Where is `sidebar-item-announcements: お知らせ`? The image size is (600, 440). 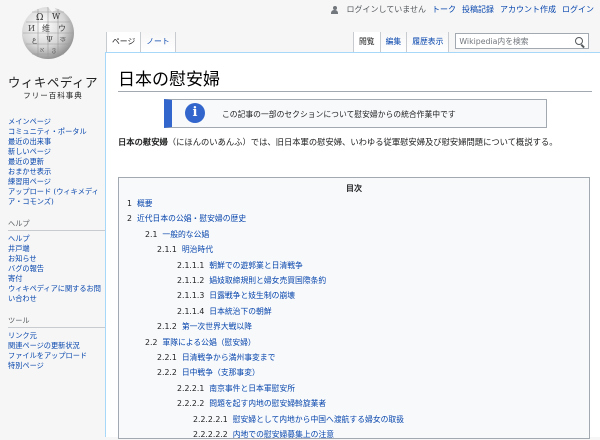
sidebar-item-announcements: お知らせ is located at coordinates (58, 259).